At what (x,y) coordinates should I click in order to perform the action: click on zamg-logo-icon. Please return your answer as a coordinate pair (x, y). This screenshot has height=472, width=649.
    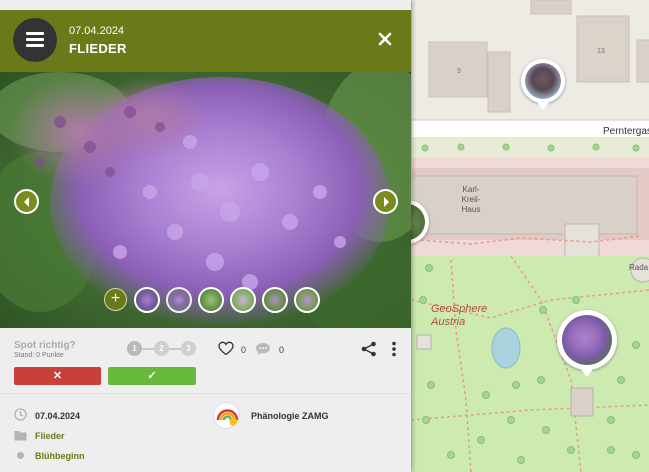
    Looking at the image, I should click on (227, 417).